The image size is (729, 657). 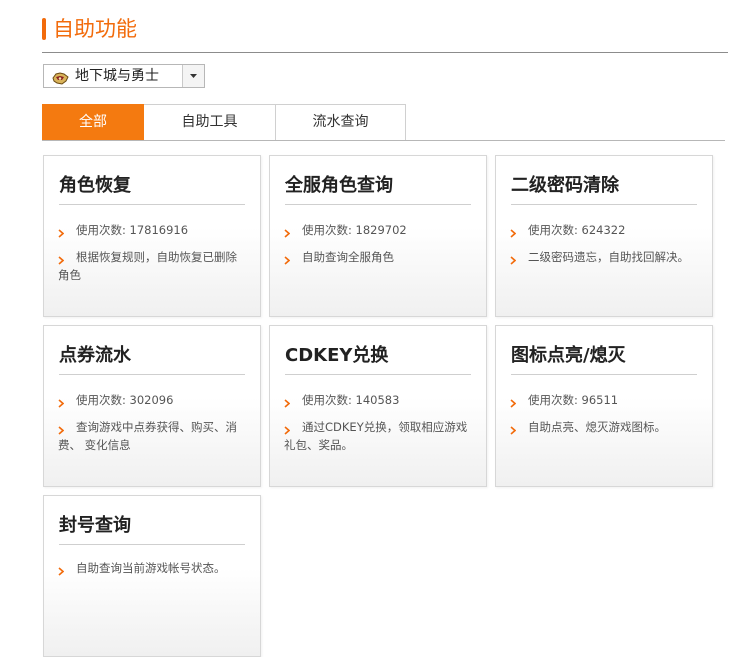 I want to click on game-select: 地下城与勇士, so click(x=124, y=76).